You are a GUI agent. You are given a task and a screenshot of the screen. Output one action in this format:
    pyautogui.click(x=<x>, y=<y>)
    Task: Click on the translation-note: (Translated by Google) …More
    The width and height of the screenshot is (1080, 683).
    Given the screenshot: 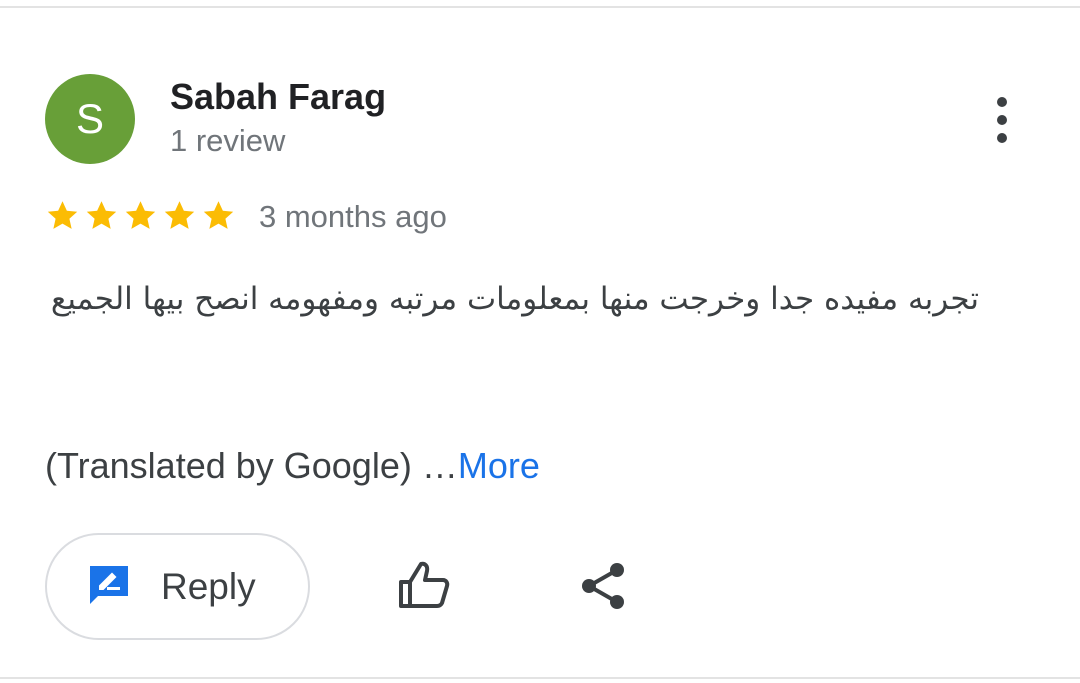 What is the action you would take?
    pyautogui.click(x=292, y=466)
    